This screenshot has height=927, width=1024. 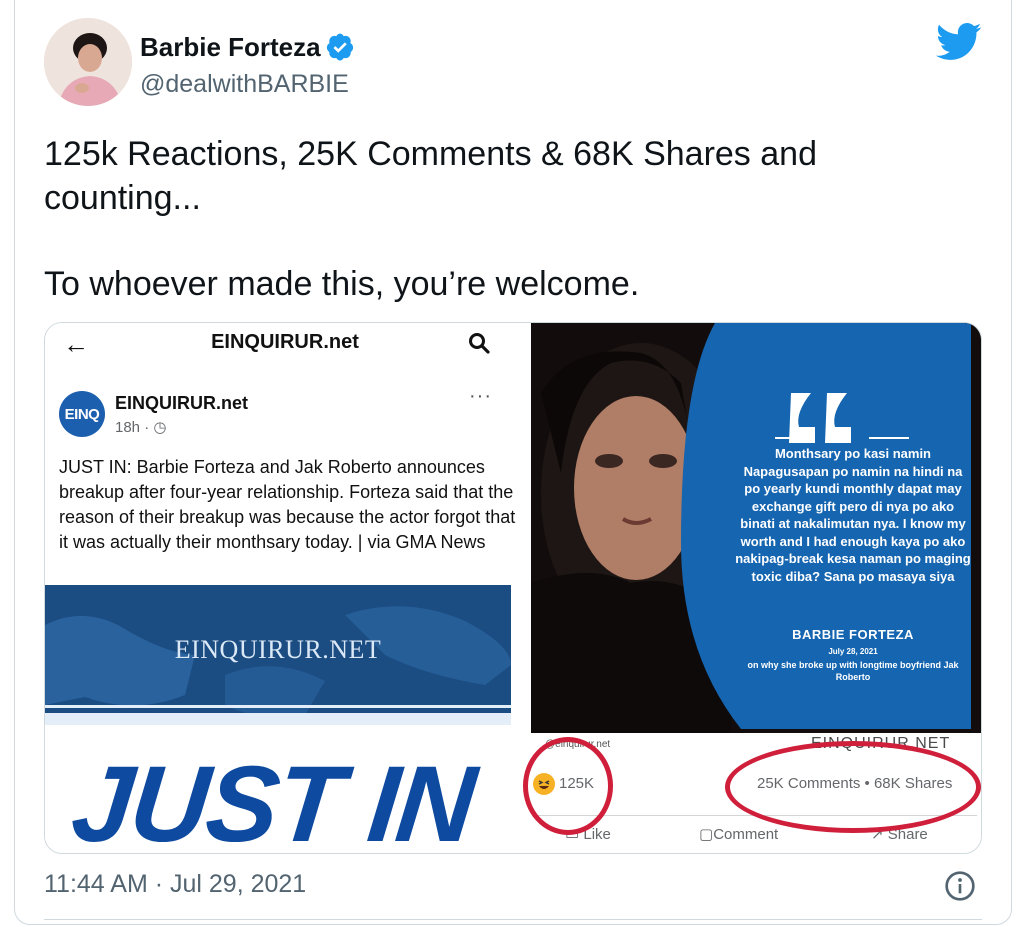 I want to click on fb-header: ← EINQUIRUR.net, so click(x=285, y=343).